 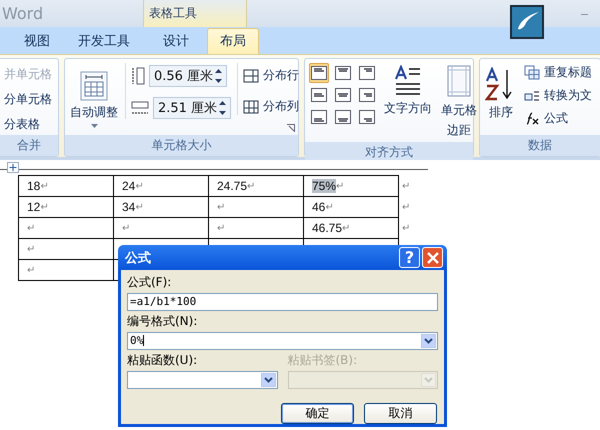 I want to click on column-width-spinner: 2.51 厘米, so click(x=192, y=108).